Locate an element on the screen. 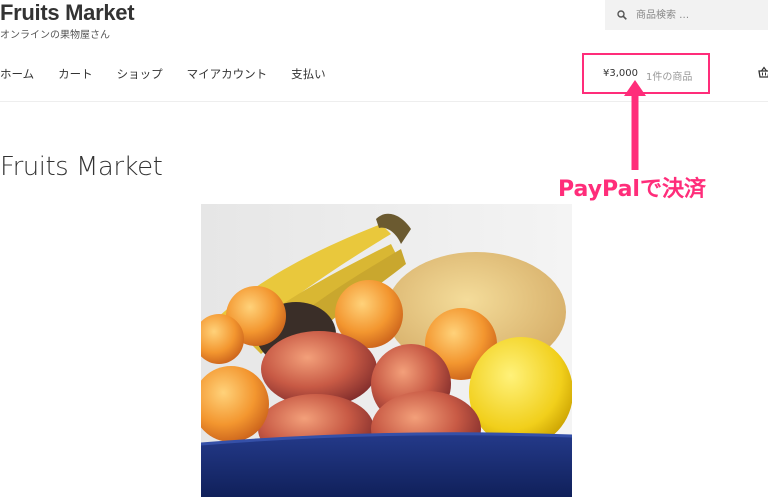 The height and width of the screenshot is (497, 768). page-title: Fruits Market is located at coordinates (81, 167).